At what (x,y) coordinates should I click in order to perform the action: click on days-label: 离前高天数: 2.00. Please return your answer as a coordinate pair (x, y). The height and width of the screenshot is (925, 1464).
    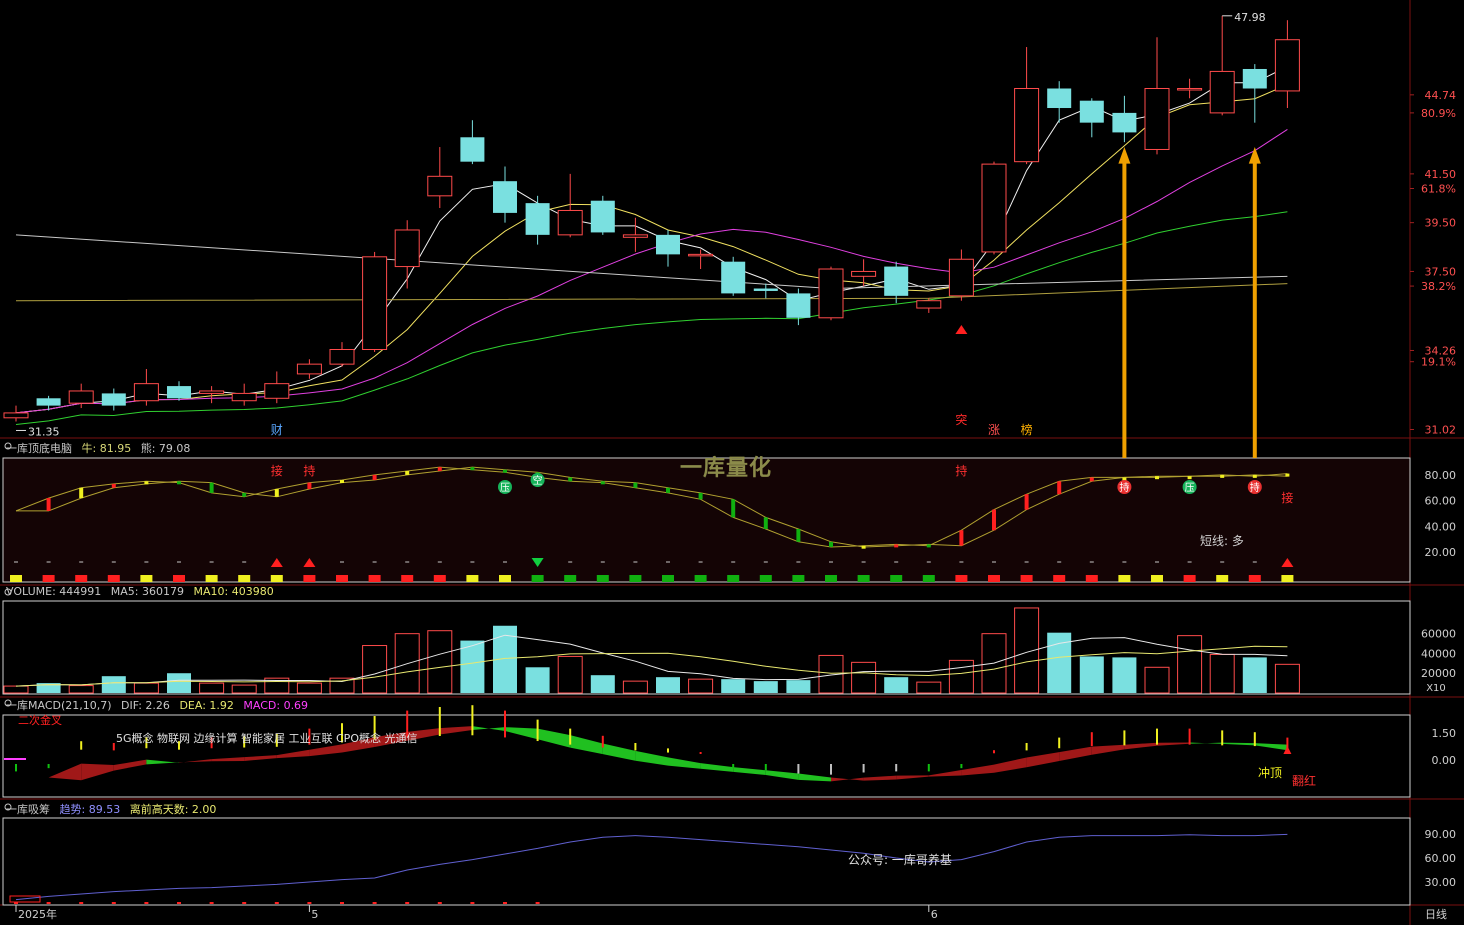
    Looking at the image, I should click on (173, 809).